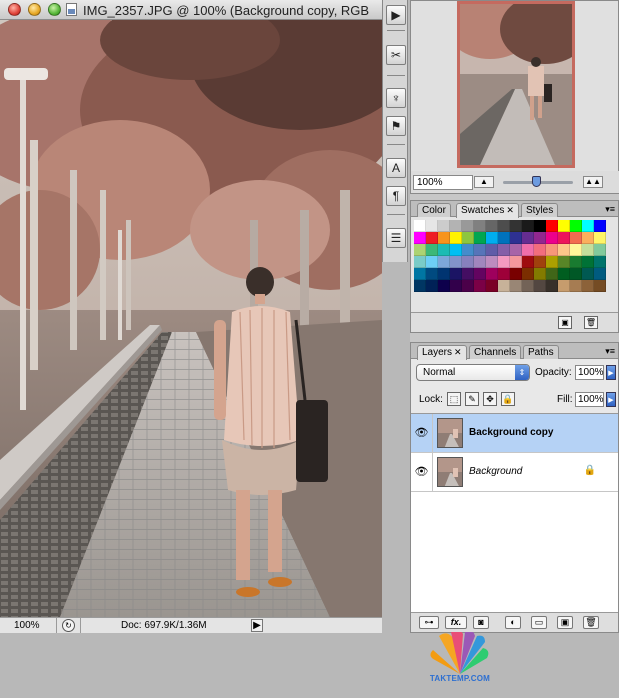 The height and width of the screenshot is (698, 619). Describe the element at coordinates (429, 622) in the screenshot. I see `link-layers-icon: ⊶` at that location.